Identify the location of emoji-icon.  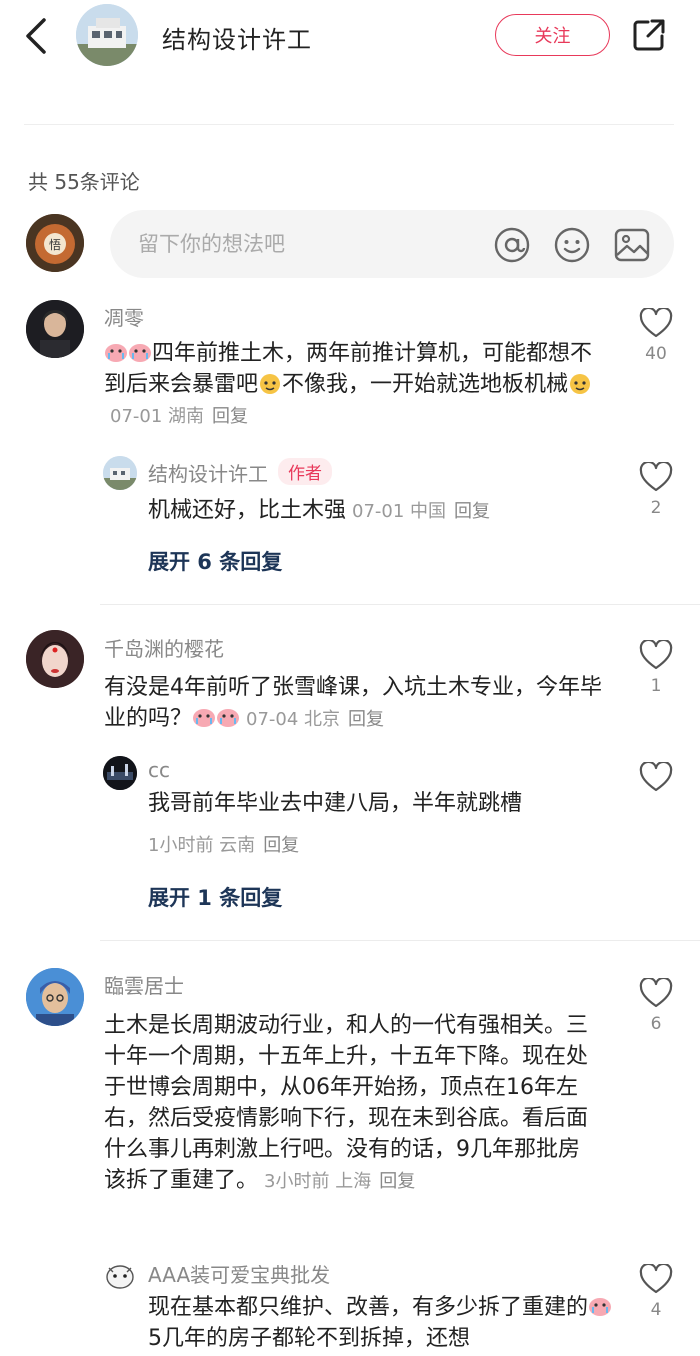
(572, 245).